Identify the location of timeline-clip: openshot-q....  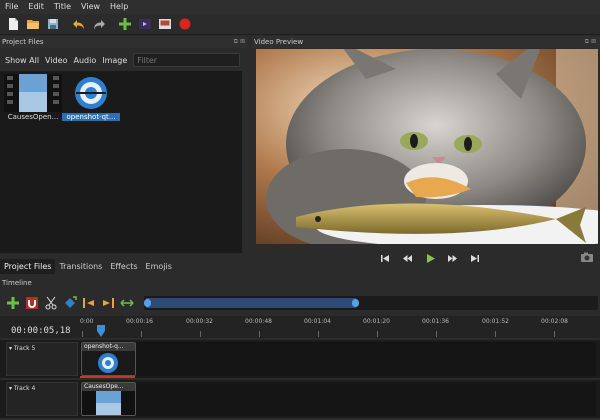
(108, 359).